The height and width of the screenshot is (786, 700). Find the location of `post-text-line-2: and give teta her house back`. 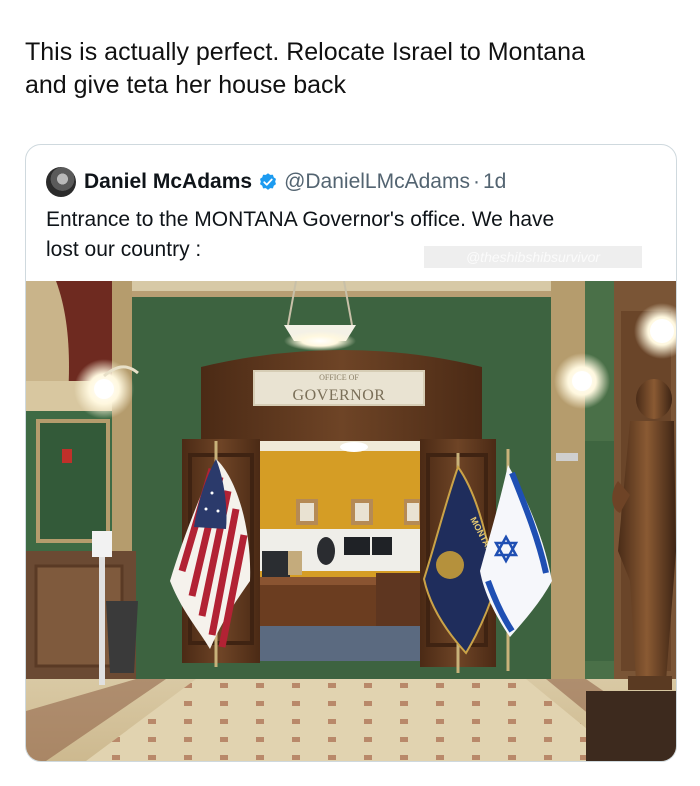

post-text-line-2: and give teta her house back is located at coordinates (186, 85).